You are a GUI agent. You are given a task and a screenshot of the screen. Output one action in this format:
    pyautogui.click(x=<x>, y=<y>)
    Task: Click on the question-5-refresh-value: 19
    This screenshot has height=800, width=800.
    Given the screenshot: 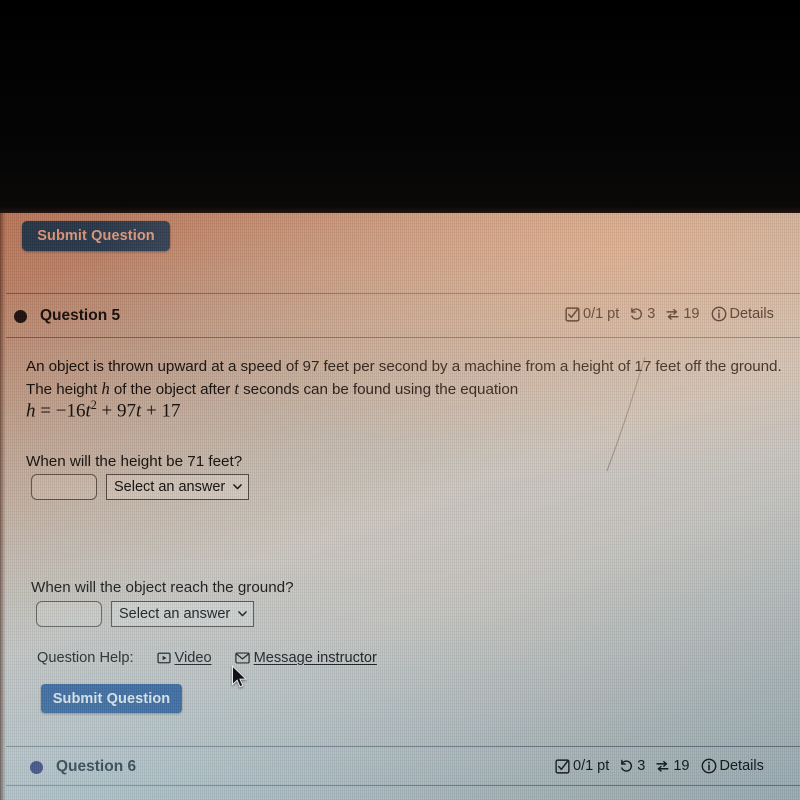 What is the action you would take?
    pyautogui.click(x=691, y=314)
    